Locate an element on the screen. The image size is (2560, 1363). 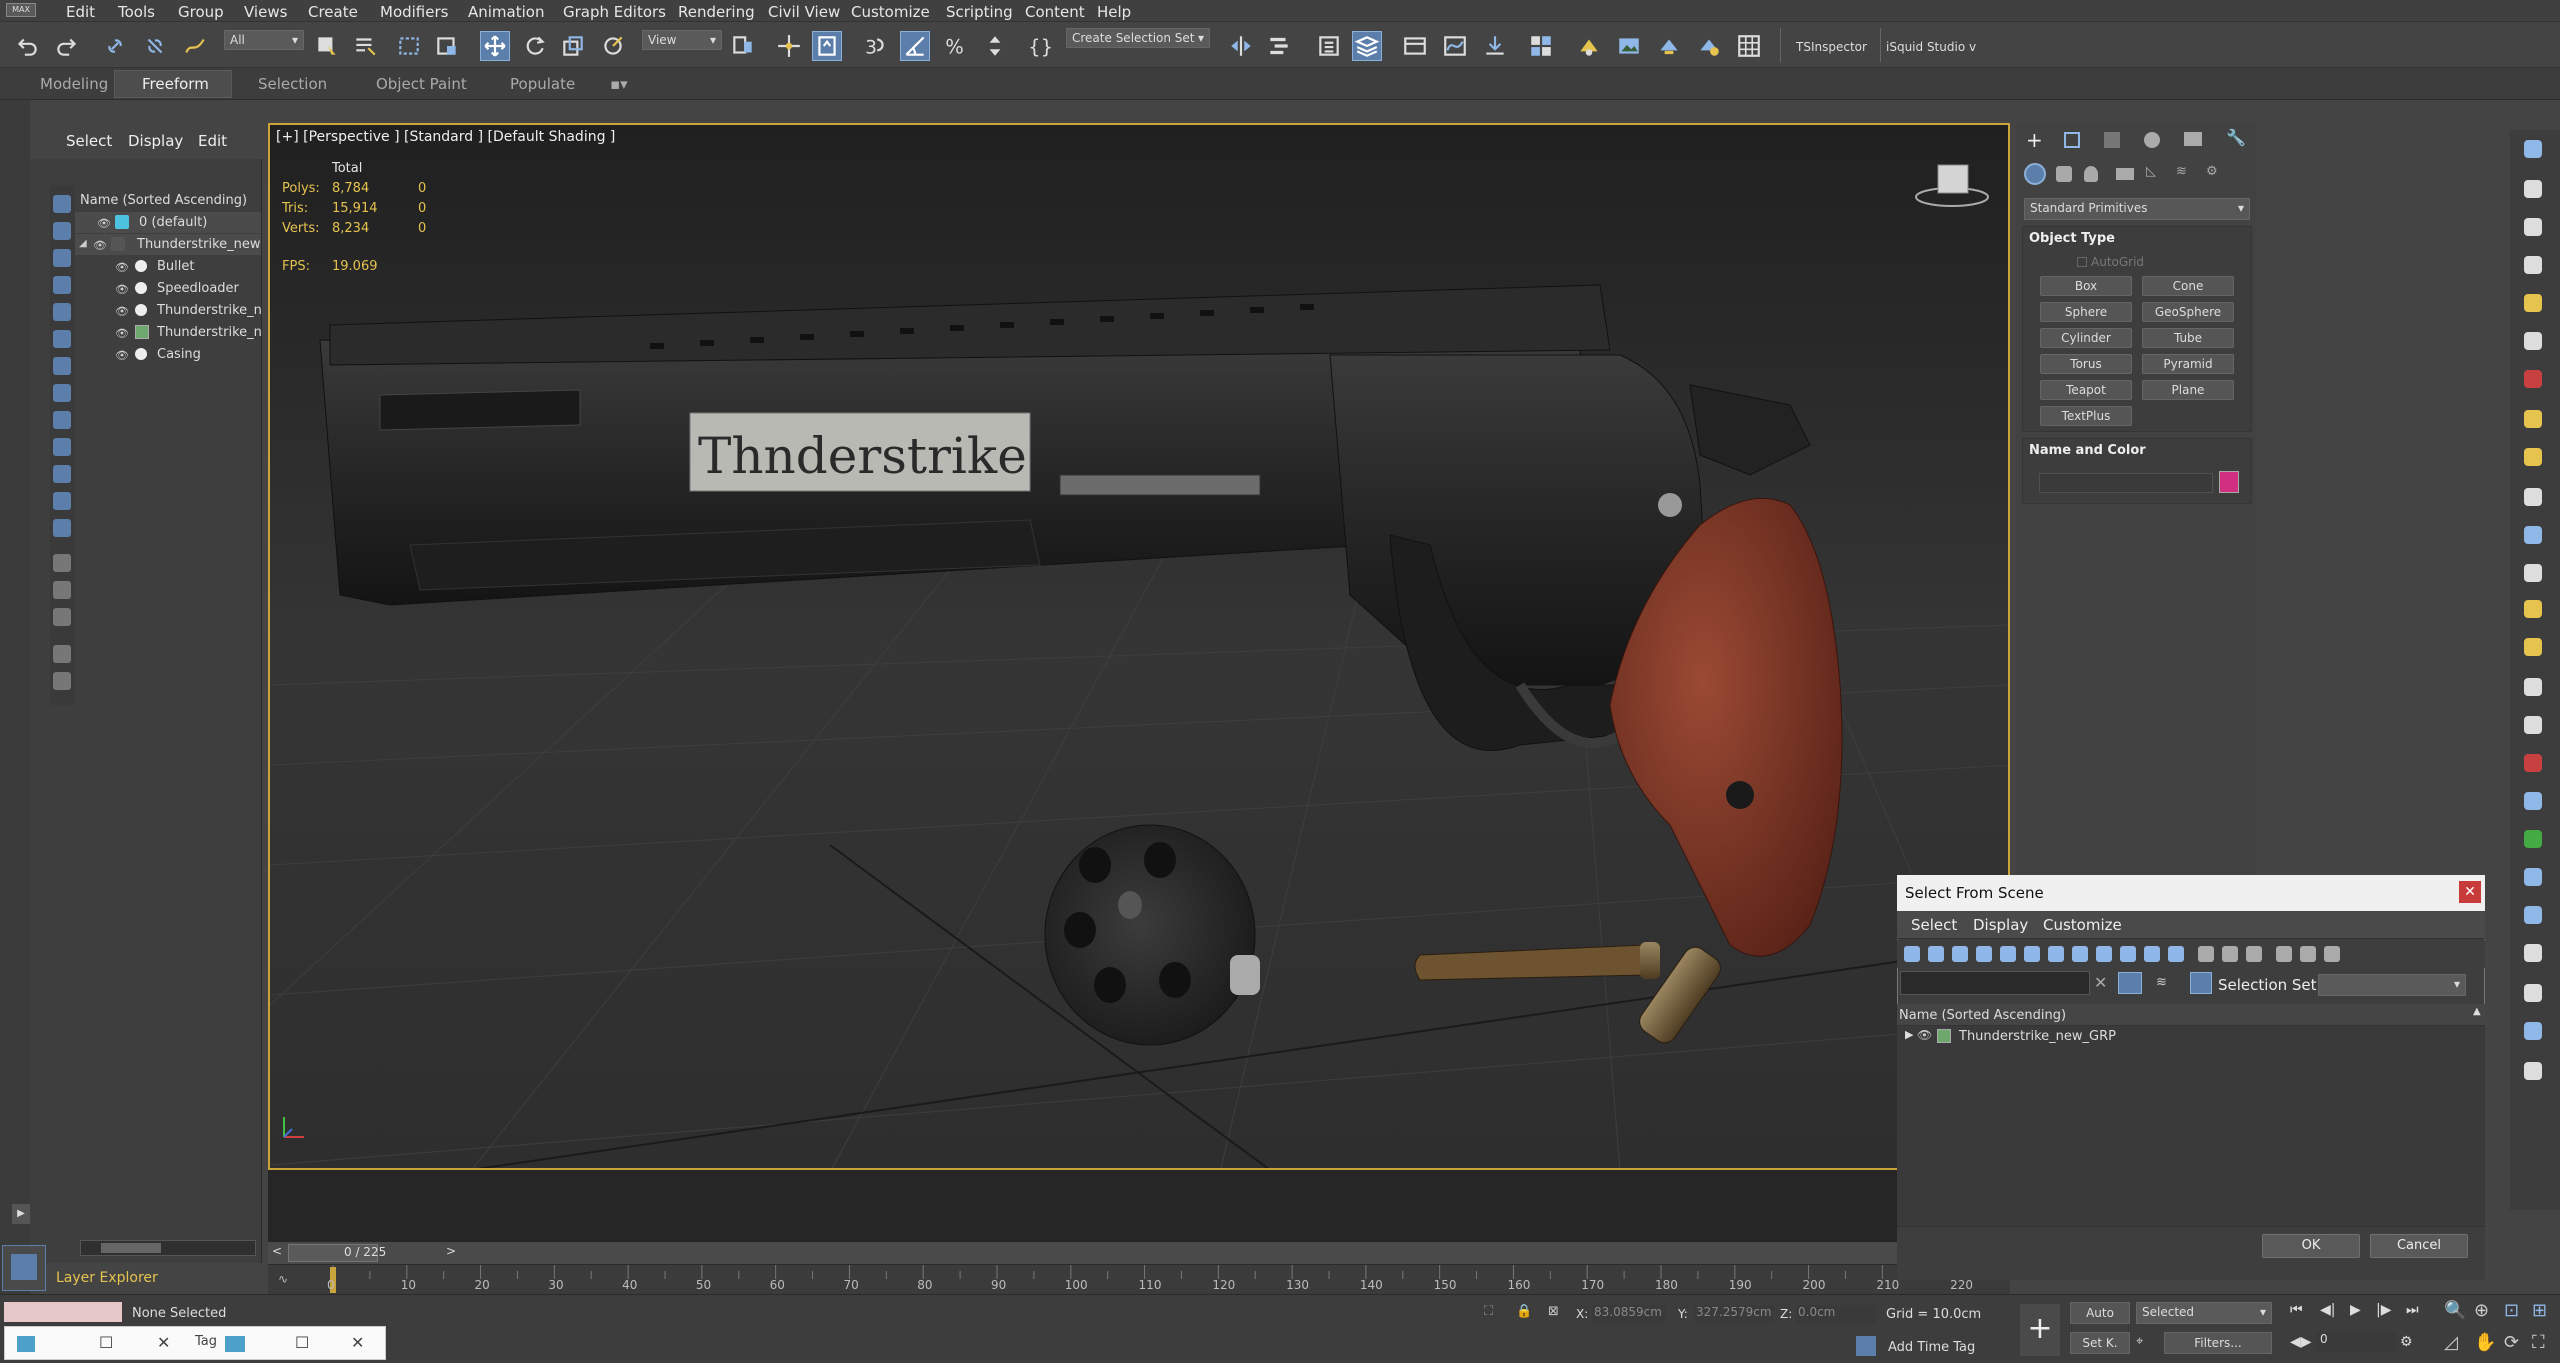
window-crossing-icon is located at coordinates (447, 46).